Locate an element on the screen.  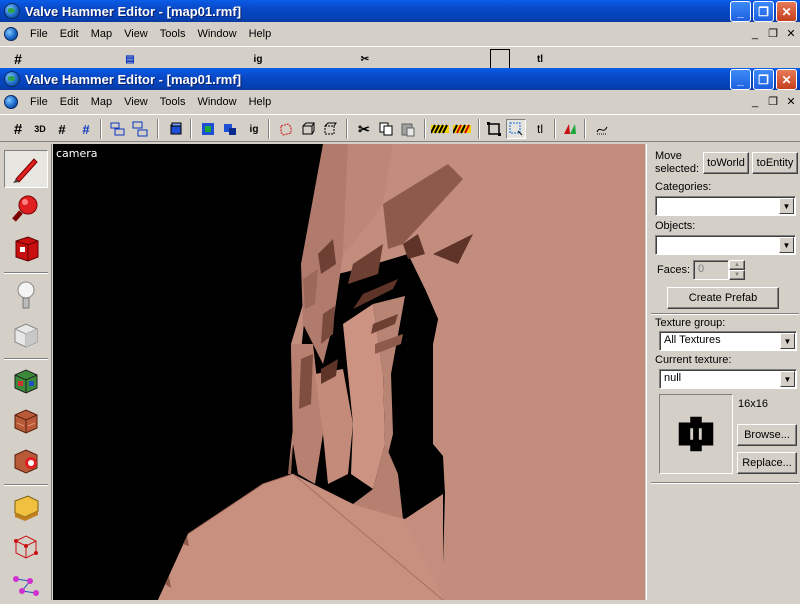
paste-icon is located at coordinates (408, 129).